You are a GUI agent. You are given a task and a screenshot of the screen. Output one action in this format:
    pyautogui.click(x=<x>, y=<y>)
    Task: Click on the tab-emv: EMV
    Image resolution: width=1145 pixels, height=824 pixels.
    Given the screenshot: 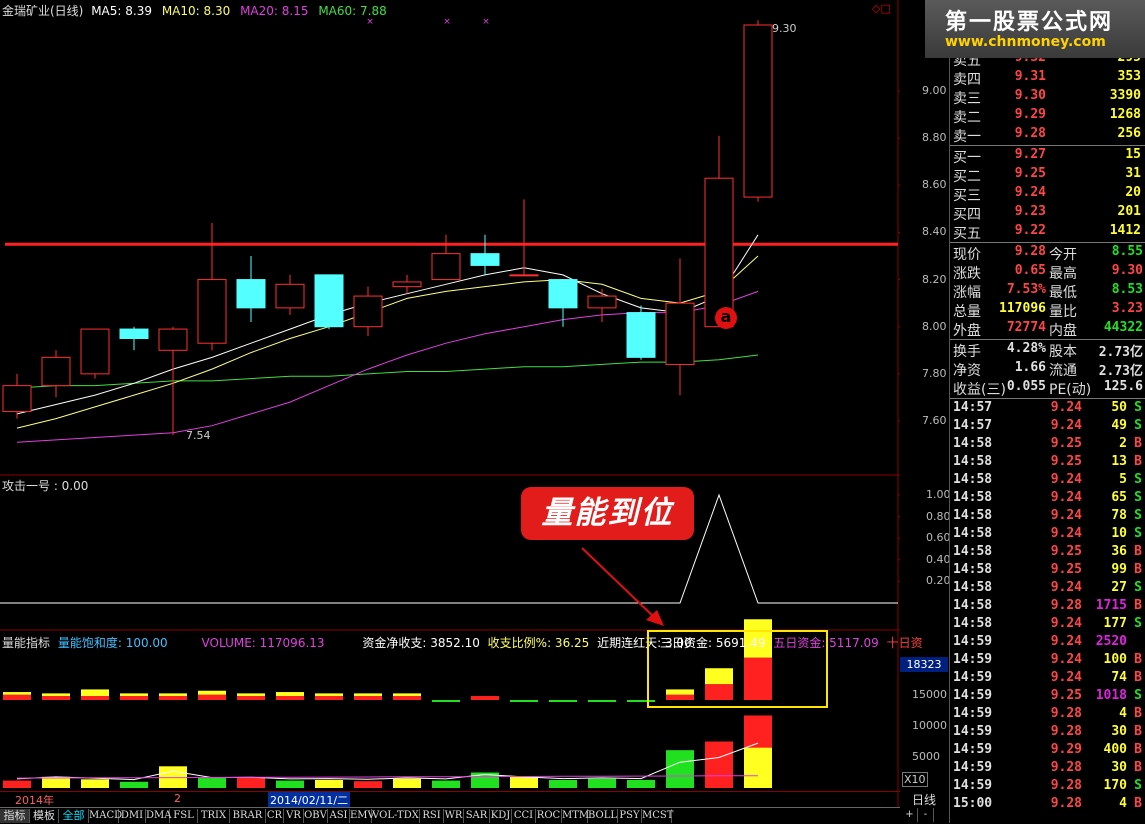 What is the action you would take?
    pyautogui.click(x=362, y=816)
    